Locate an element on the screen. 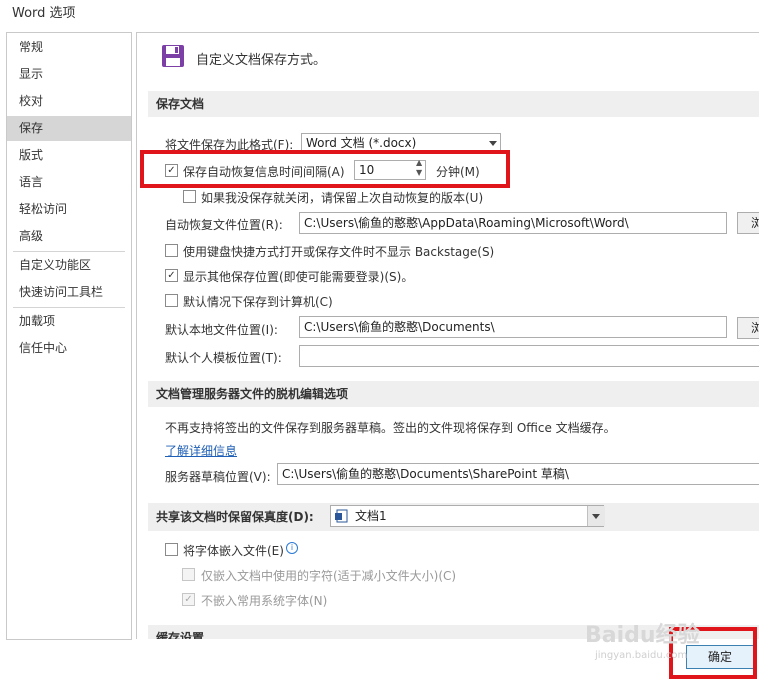 This screenshot has height=687, width=759. nav-item-save: 保存 is located at coordinates (69, 128).